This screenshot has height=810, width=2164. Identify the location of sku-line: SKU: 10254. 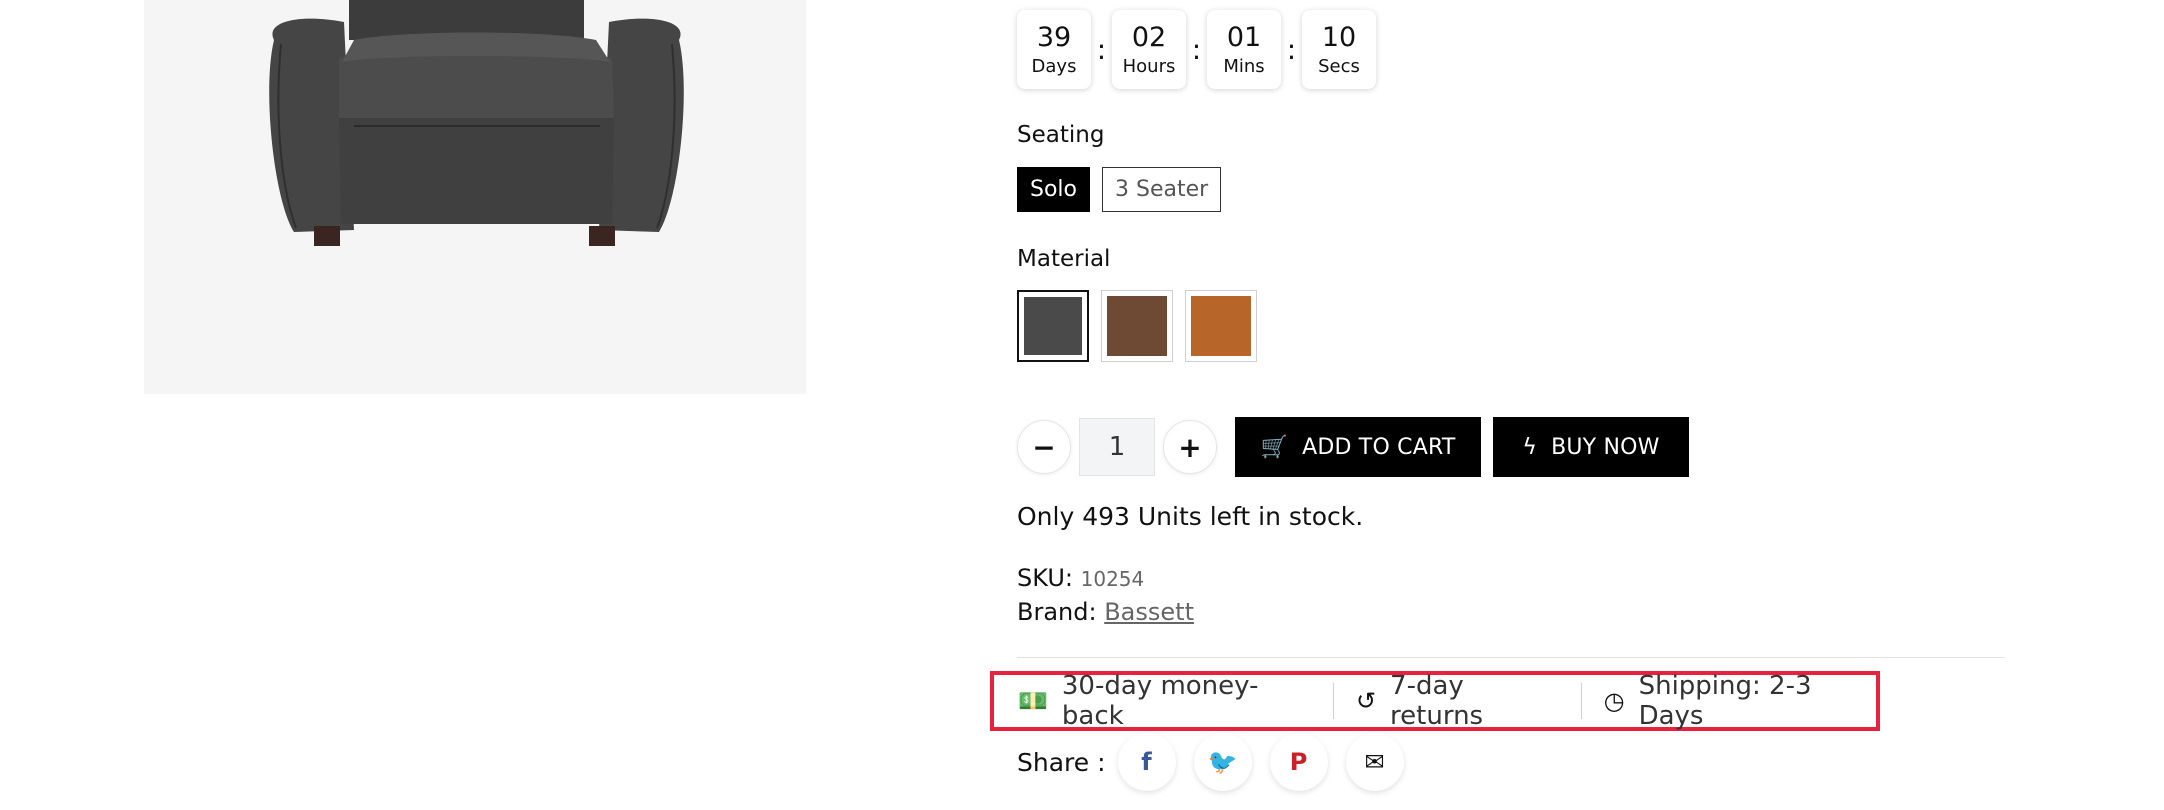
(1080, 578).